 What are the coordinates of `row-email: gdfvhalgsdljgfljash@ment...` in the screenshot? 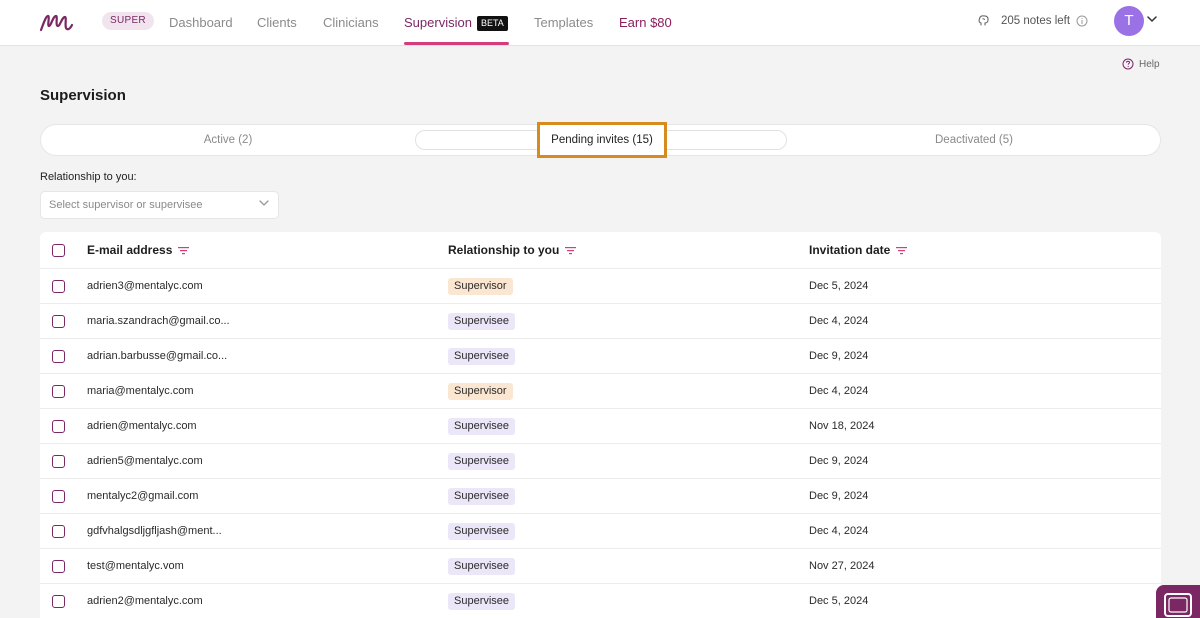 It's located at (154, 531).